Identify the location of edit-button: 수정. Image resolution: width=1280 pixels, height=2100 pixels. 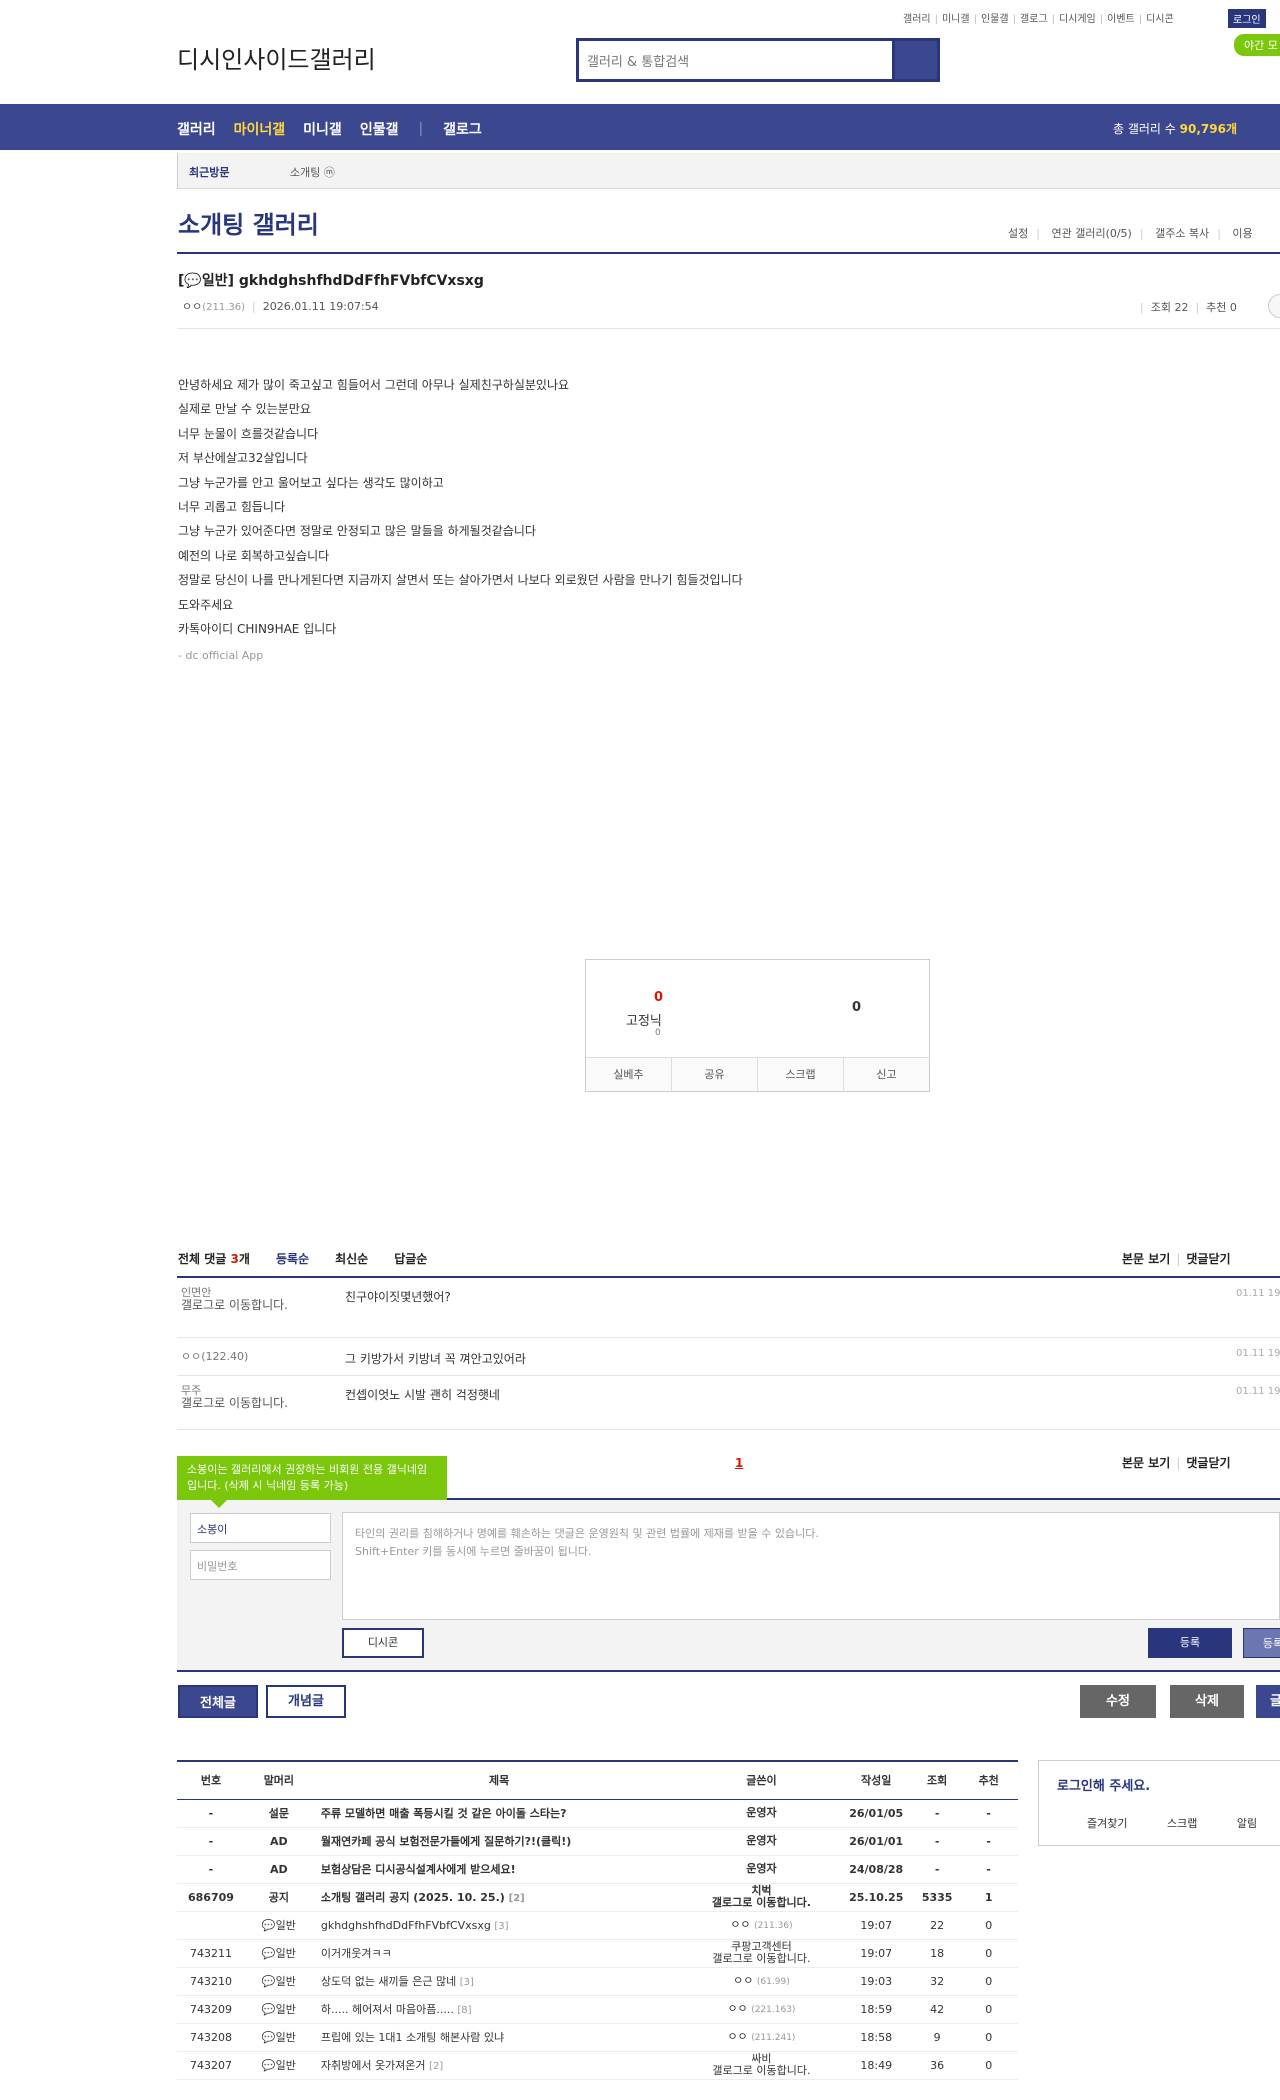
(1118, 1701).